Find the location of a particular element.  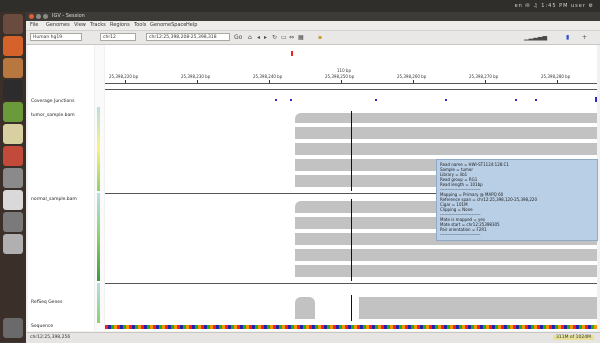

igv-icon is located at coordinates (13, 244).